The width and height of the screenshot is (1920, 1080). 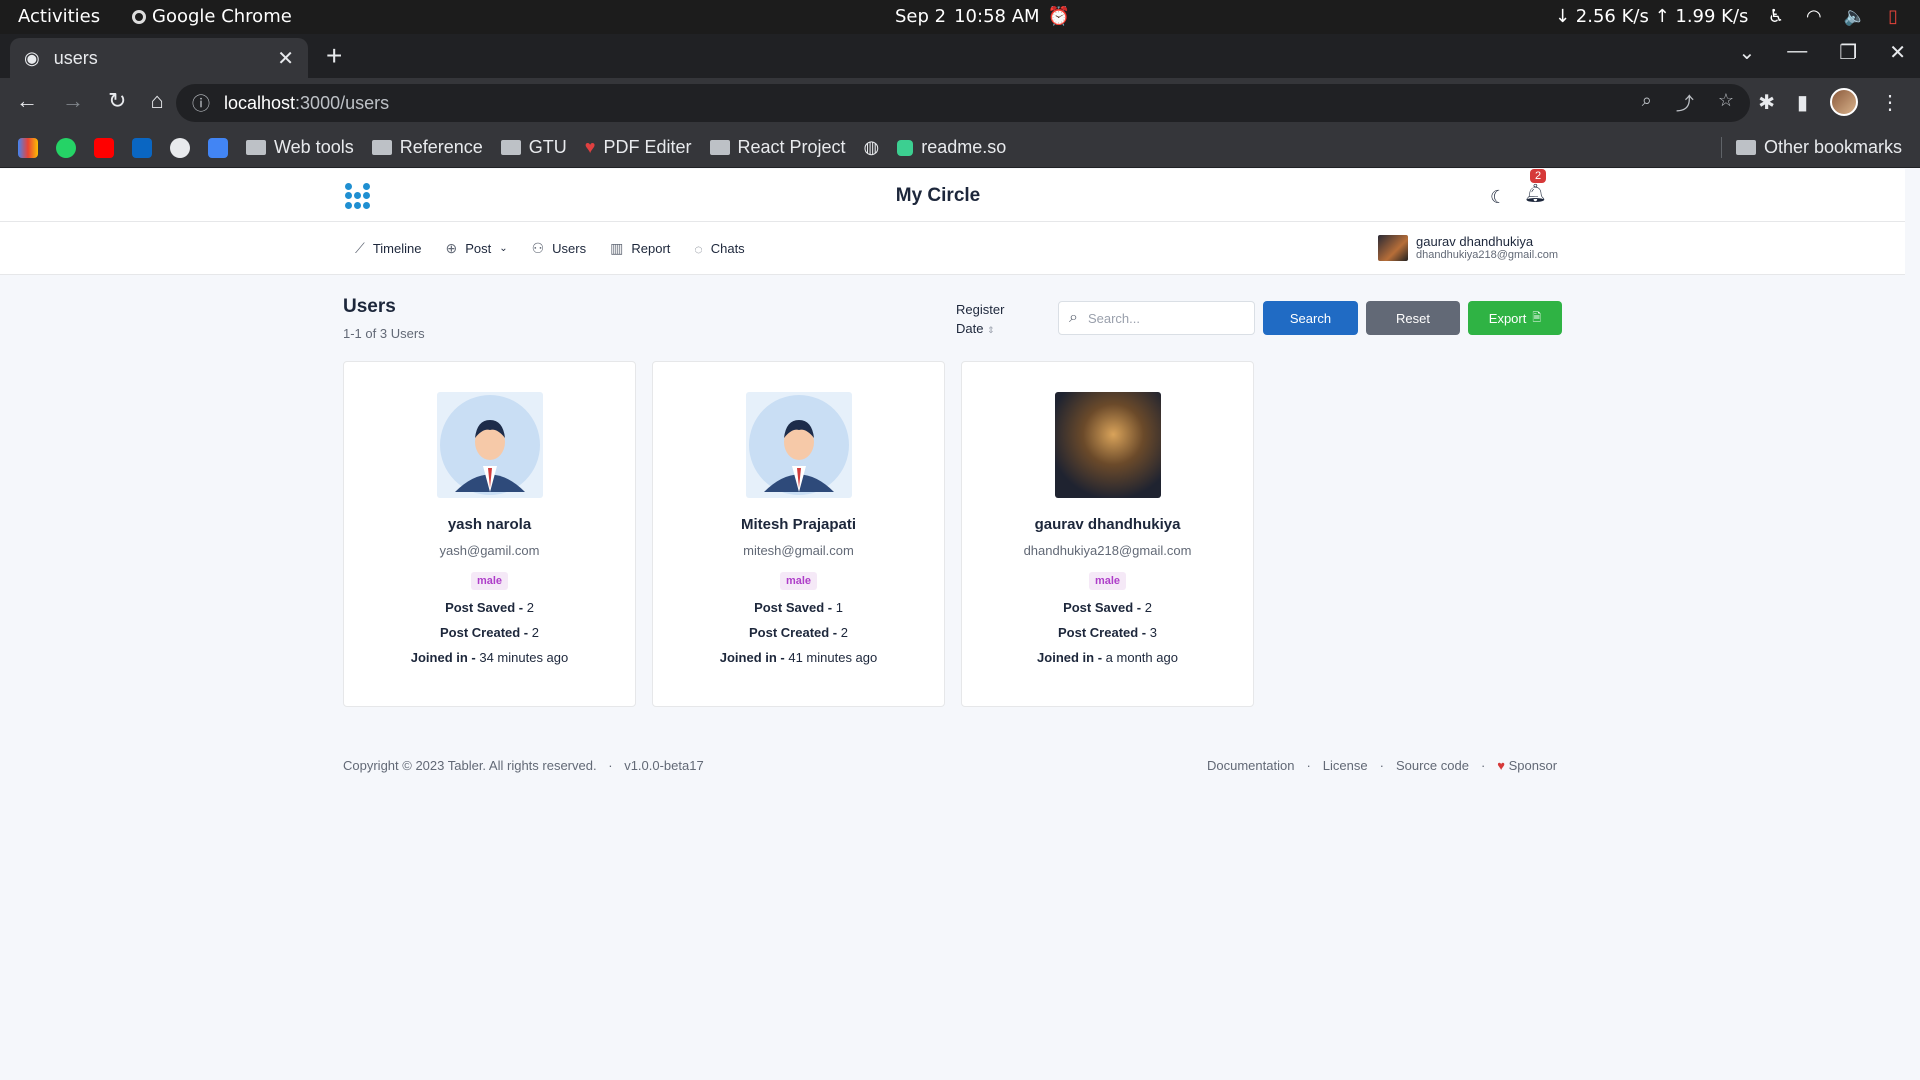 I want to click on nav-label: Chats, so click(x=727, y=248).